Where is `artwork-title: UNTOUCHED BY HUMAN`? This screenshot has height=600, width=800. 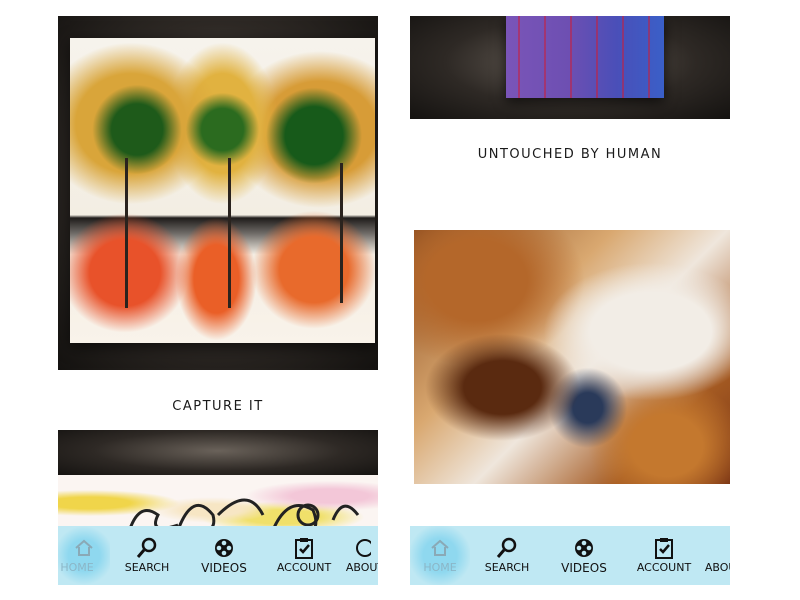 artwork-title: UNTOUCHED BY HUMAN is located at coordinates (570, 154).